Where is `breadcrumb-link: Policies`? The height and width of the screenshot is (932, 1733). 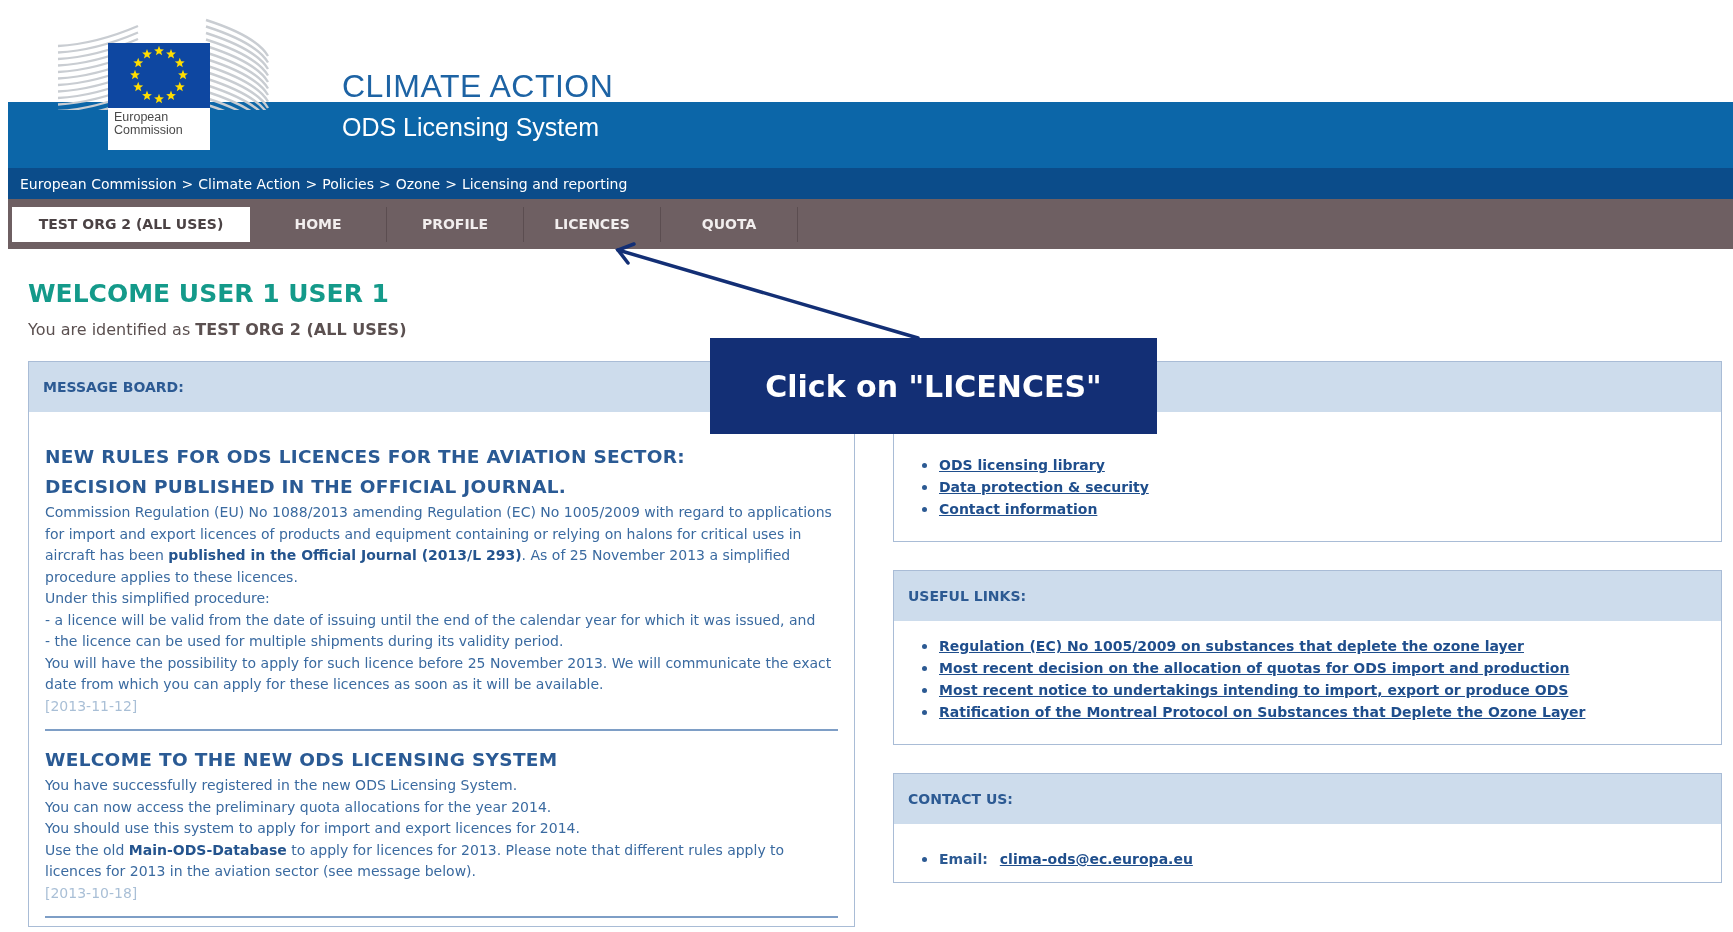 breadcrumb-link: Policies is located at coordinates (348, 183).